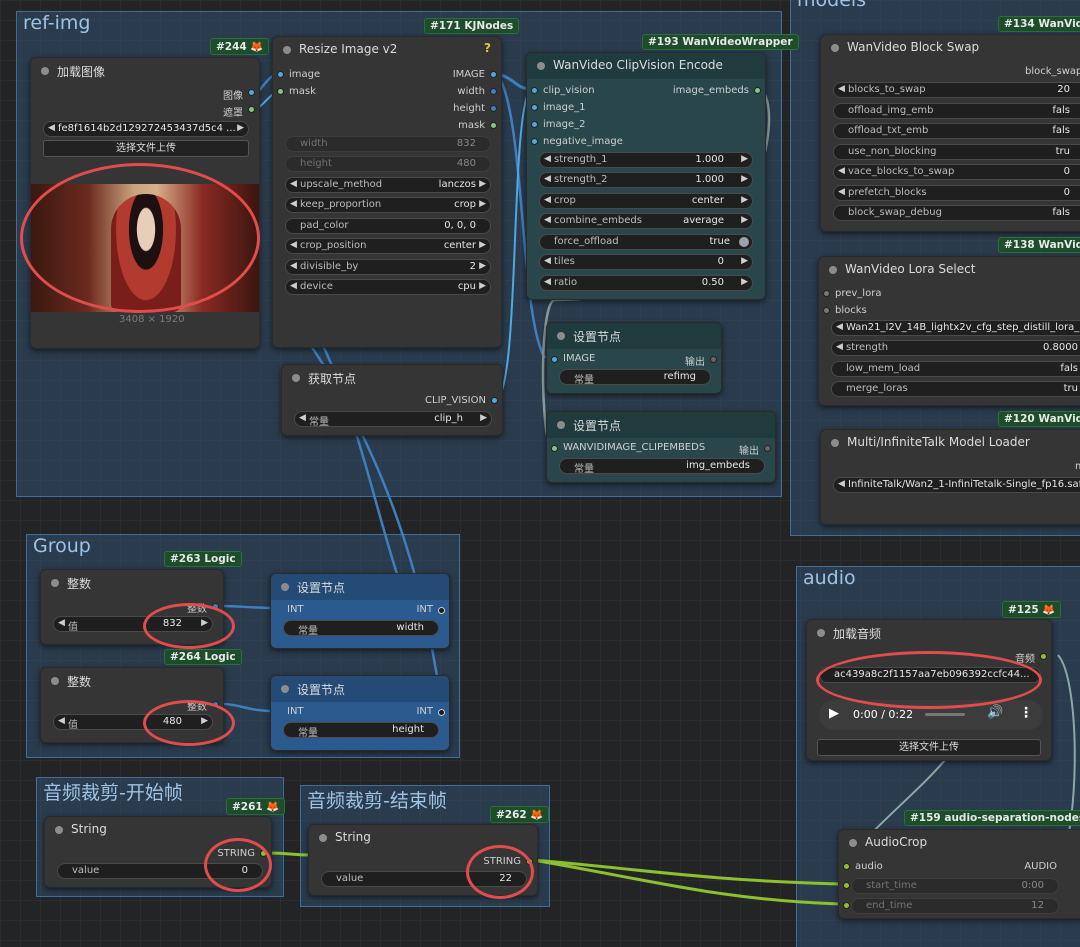 Image resolution: width=1080 pixels, height=947 pixels. Describe the element at coordinates (1026, 713) in the screenshot. I see `more-options-icon: ⋮` at that location.